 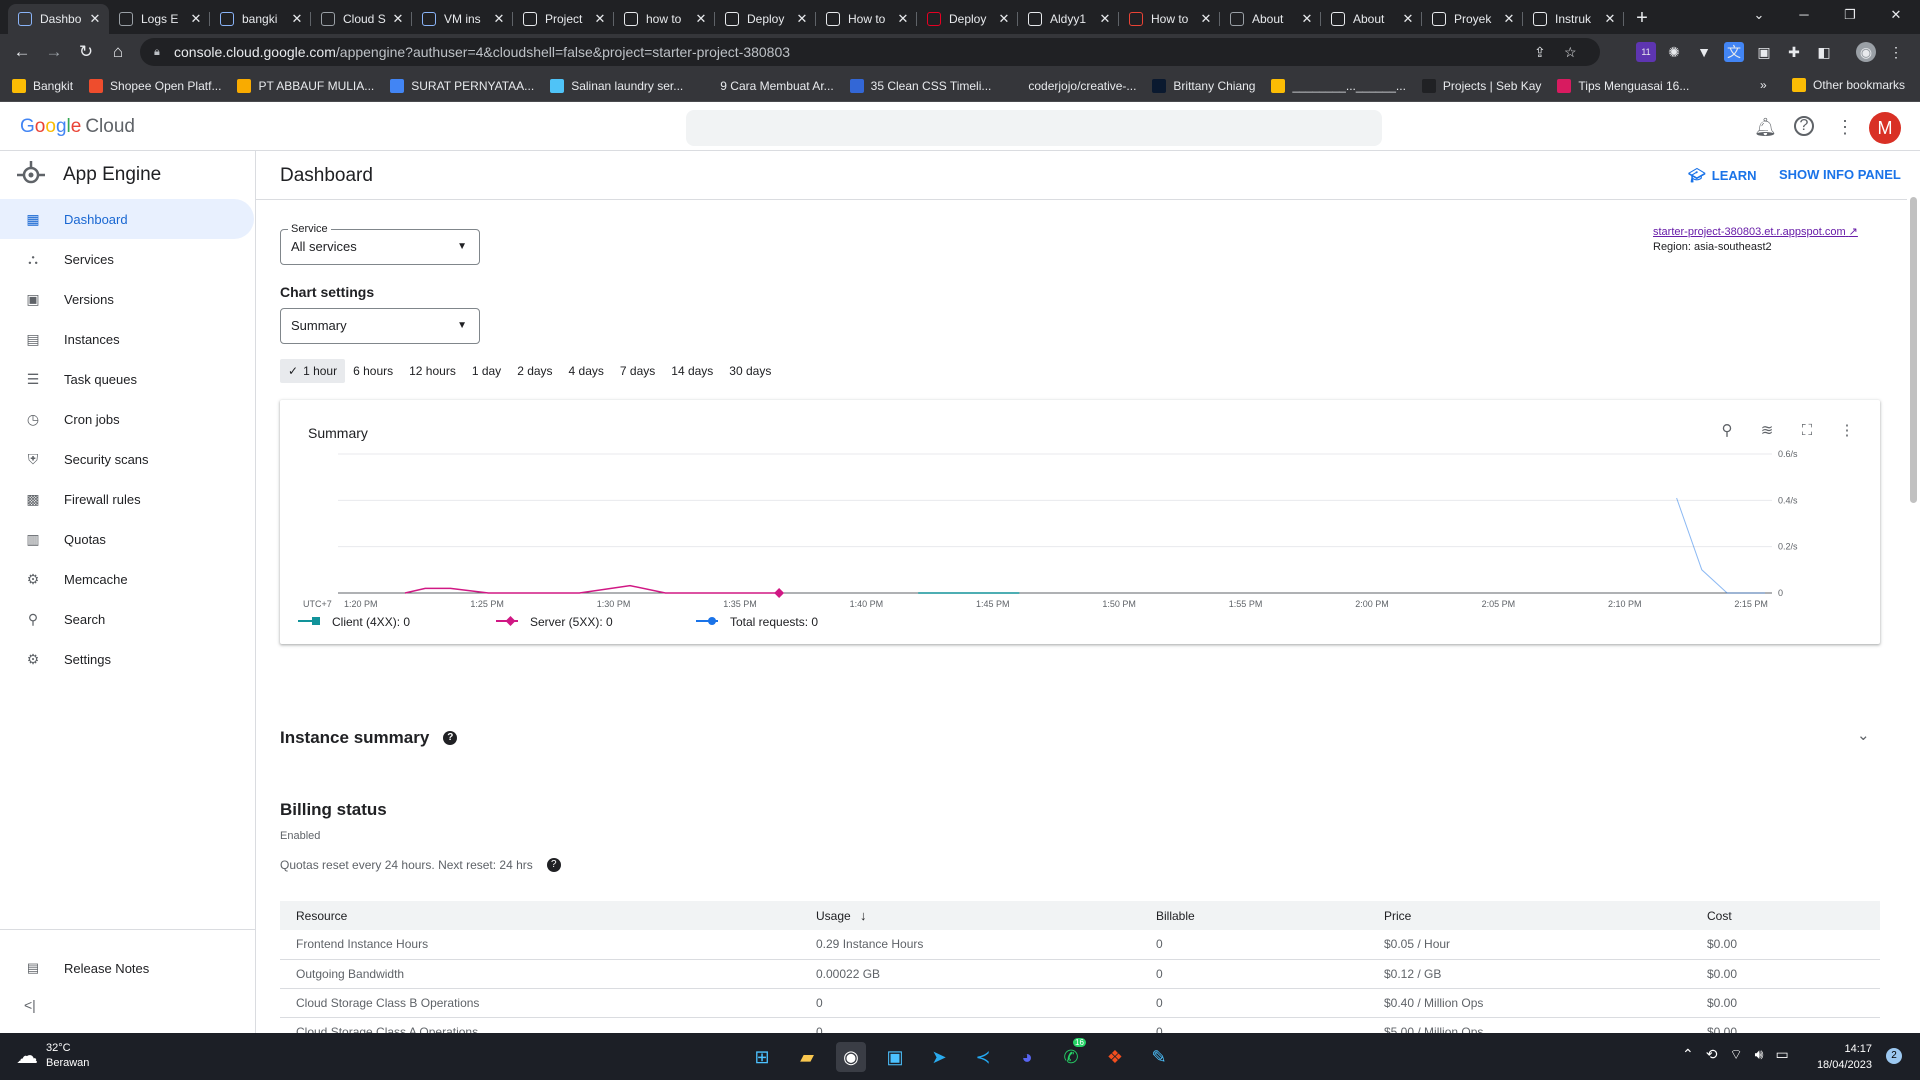 What do you see at coordinates (1824, 52) in the screenshot?
I see `side-panel-icon: ◧` at bounding box center [1824, 52].